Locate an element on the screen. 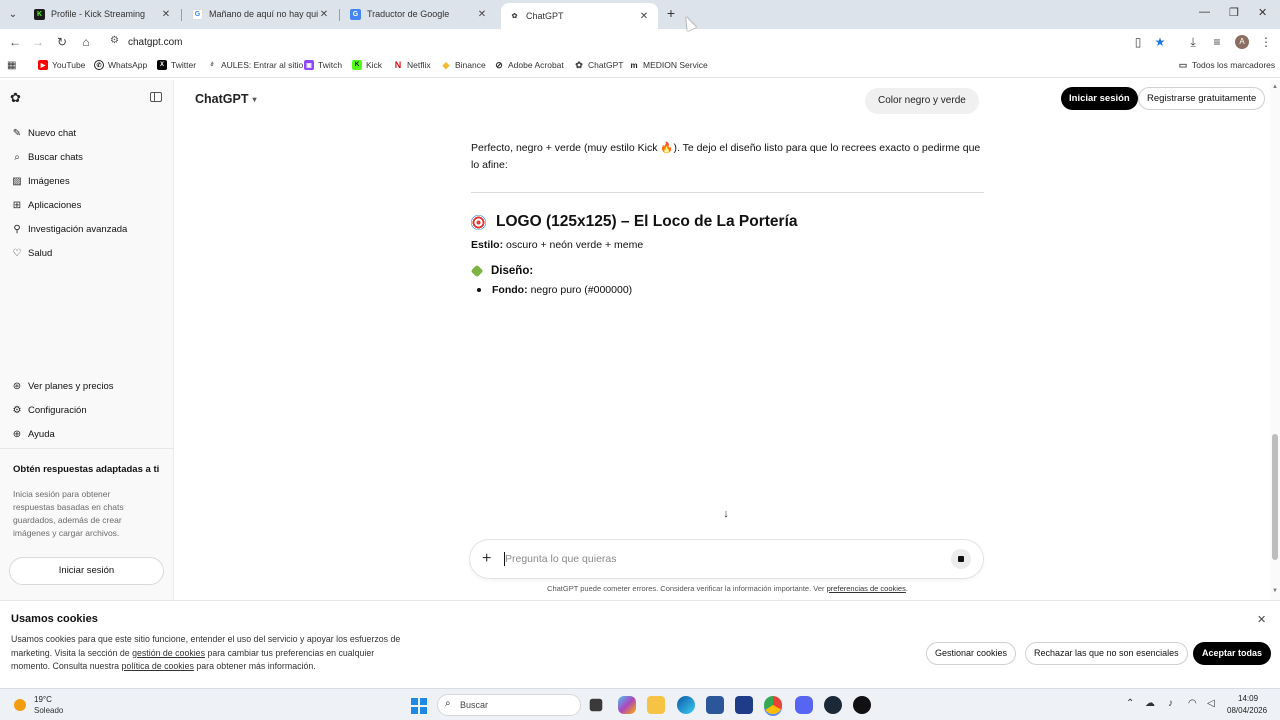 The image size is (1280, 720). sidebar-item-plans: ⊛ Ver planes y precios is located at coordinates (62, 386).